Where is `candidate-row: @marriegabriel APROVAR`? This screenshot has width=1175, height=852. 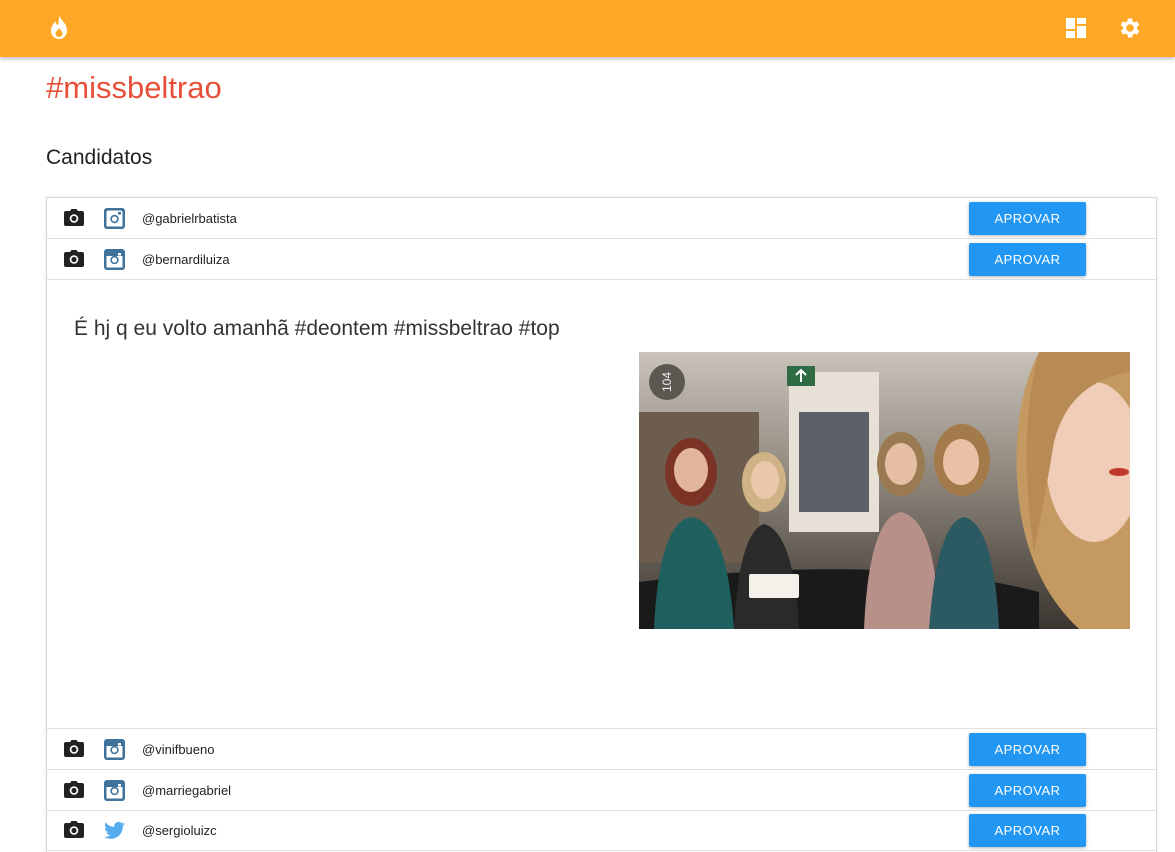 candidate-row: @marriegabriel APROVAR is located at coordinates (601, 790).